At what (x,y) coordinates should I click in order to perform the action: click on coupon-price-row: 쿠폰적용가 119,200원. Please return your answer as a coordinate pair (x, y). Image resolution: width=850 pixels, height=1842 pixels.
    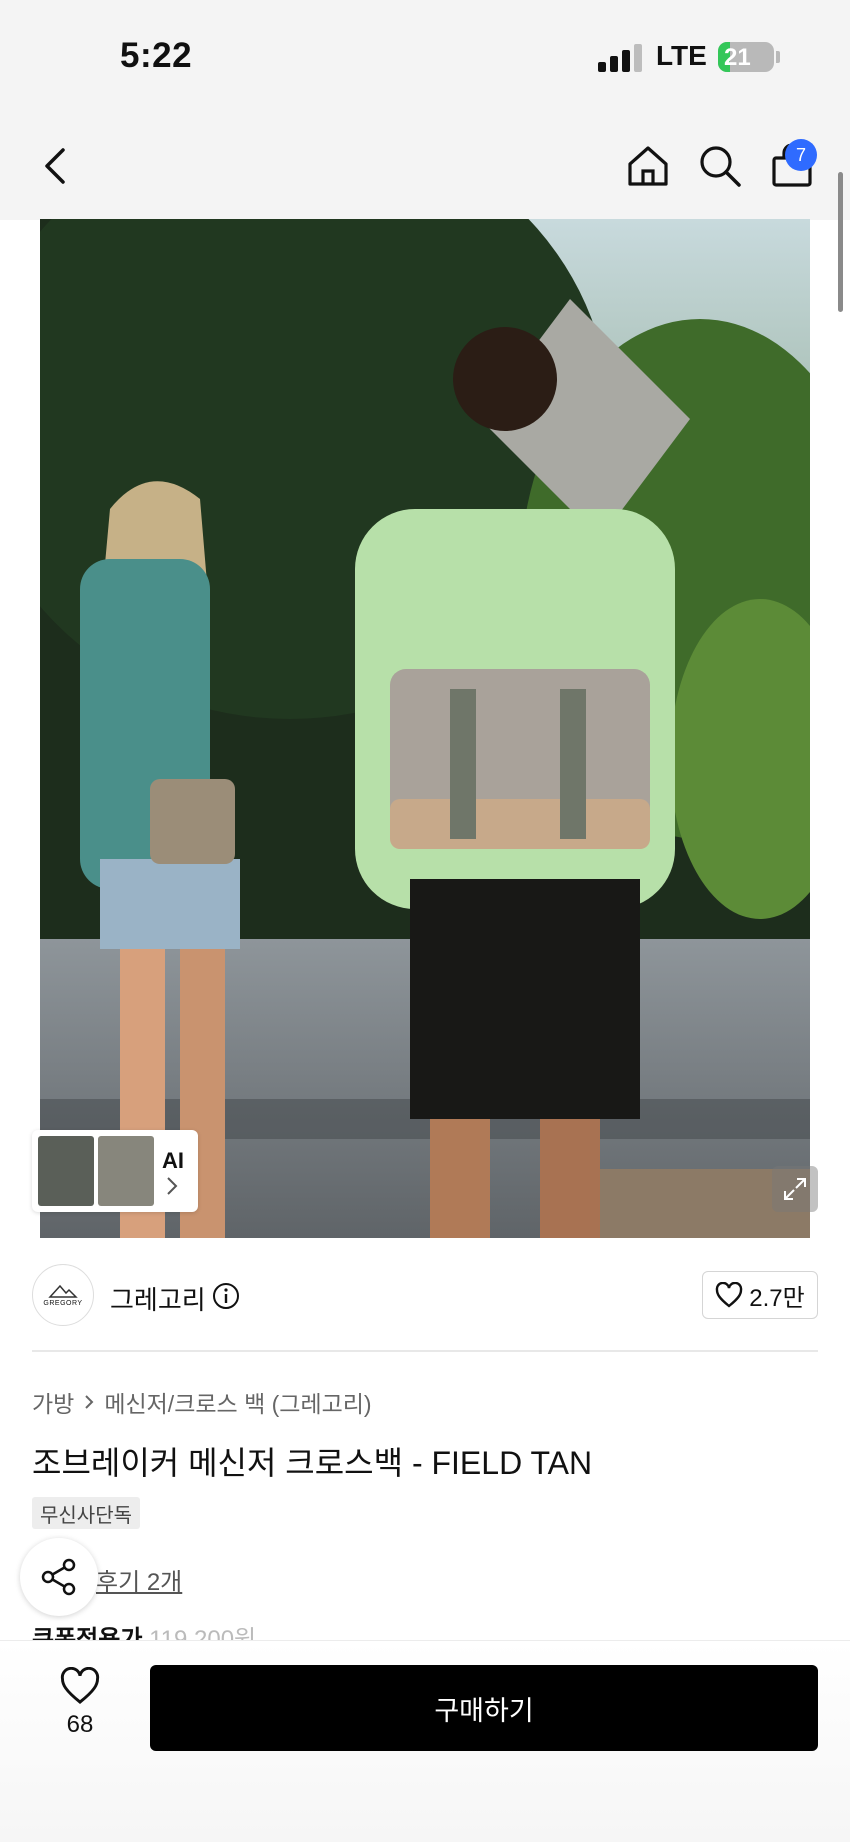
    Looking at the image, I should click on (144, 1633).